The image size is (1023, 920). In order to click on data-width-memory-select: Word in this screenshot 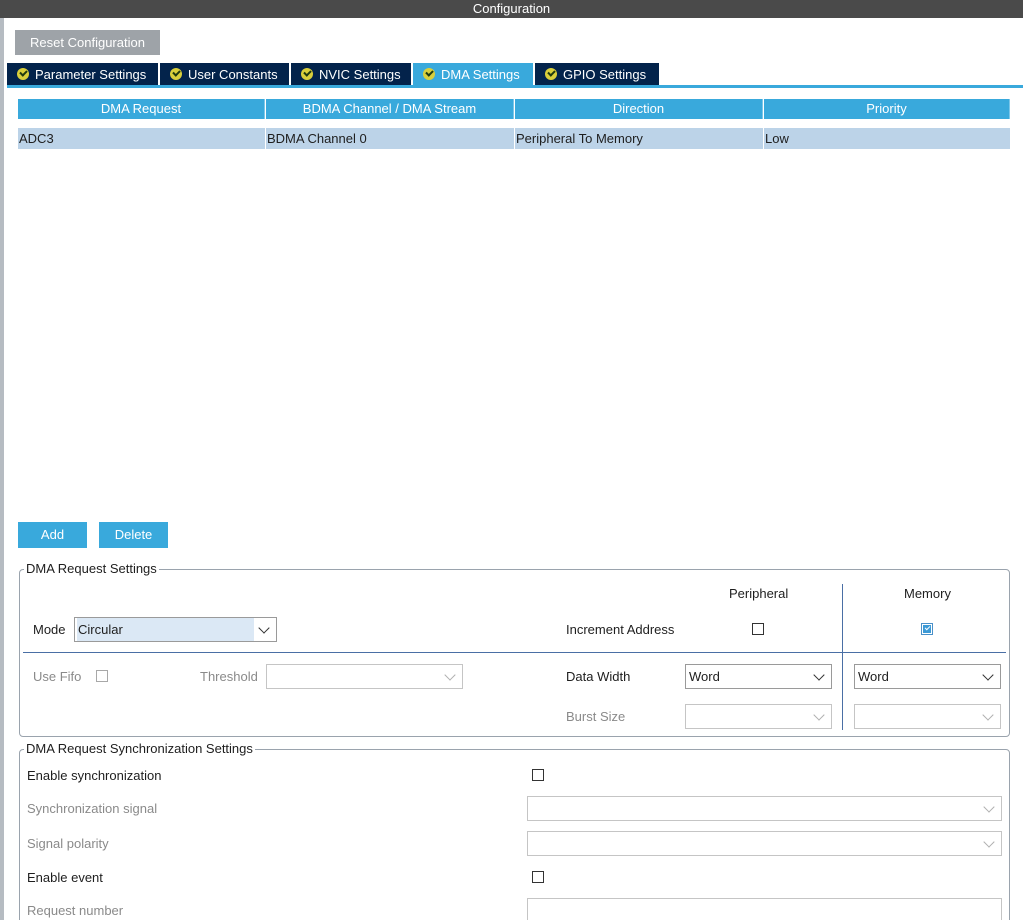, I will do `click(927, 676)`.